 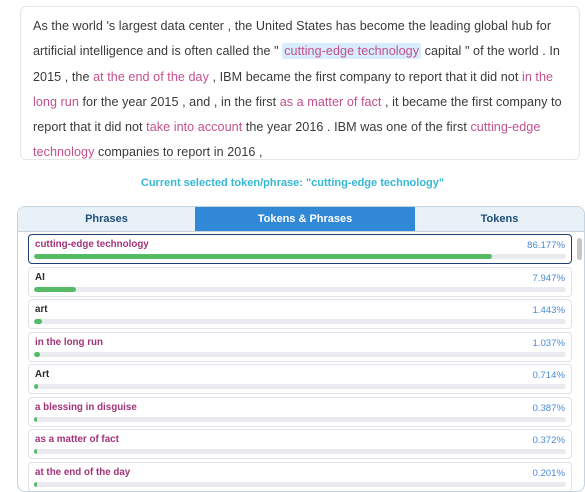 What do you see at coordinates (151, 77) in the screenshot?
I see `highlighted-phrase: at the end of the day` at bounding box center [151, 77].